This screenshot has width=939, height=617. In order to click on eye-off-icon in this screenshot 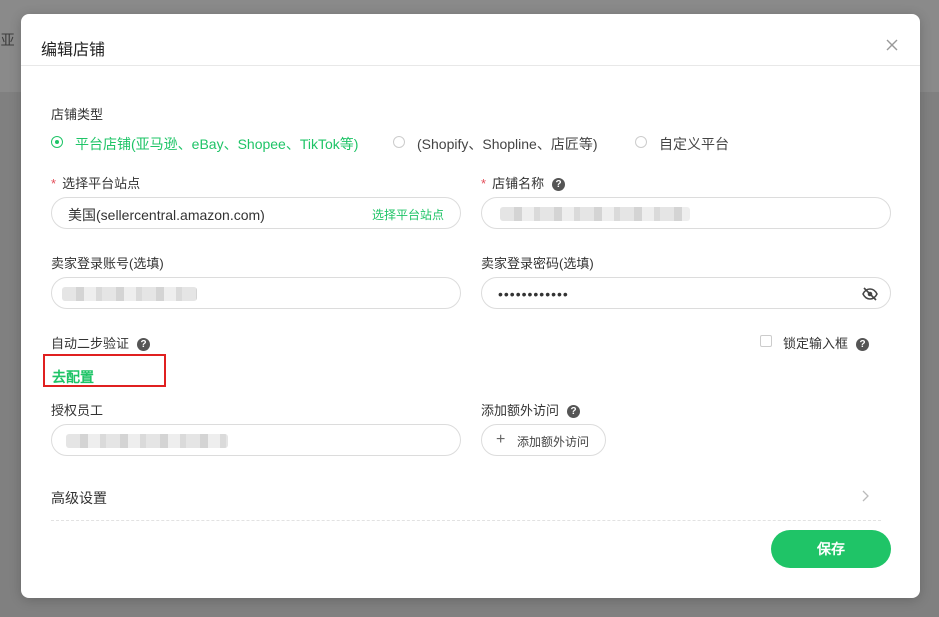, I will do `click(870, 294)`.